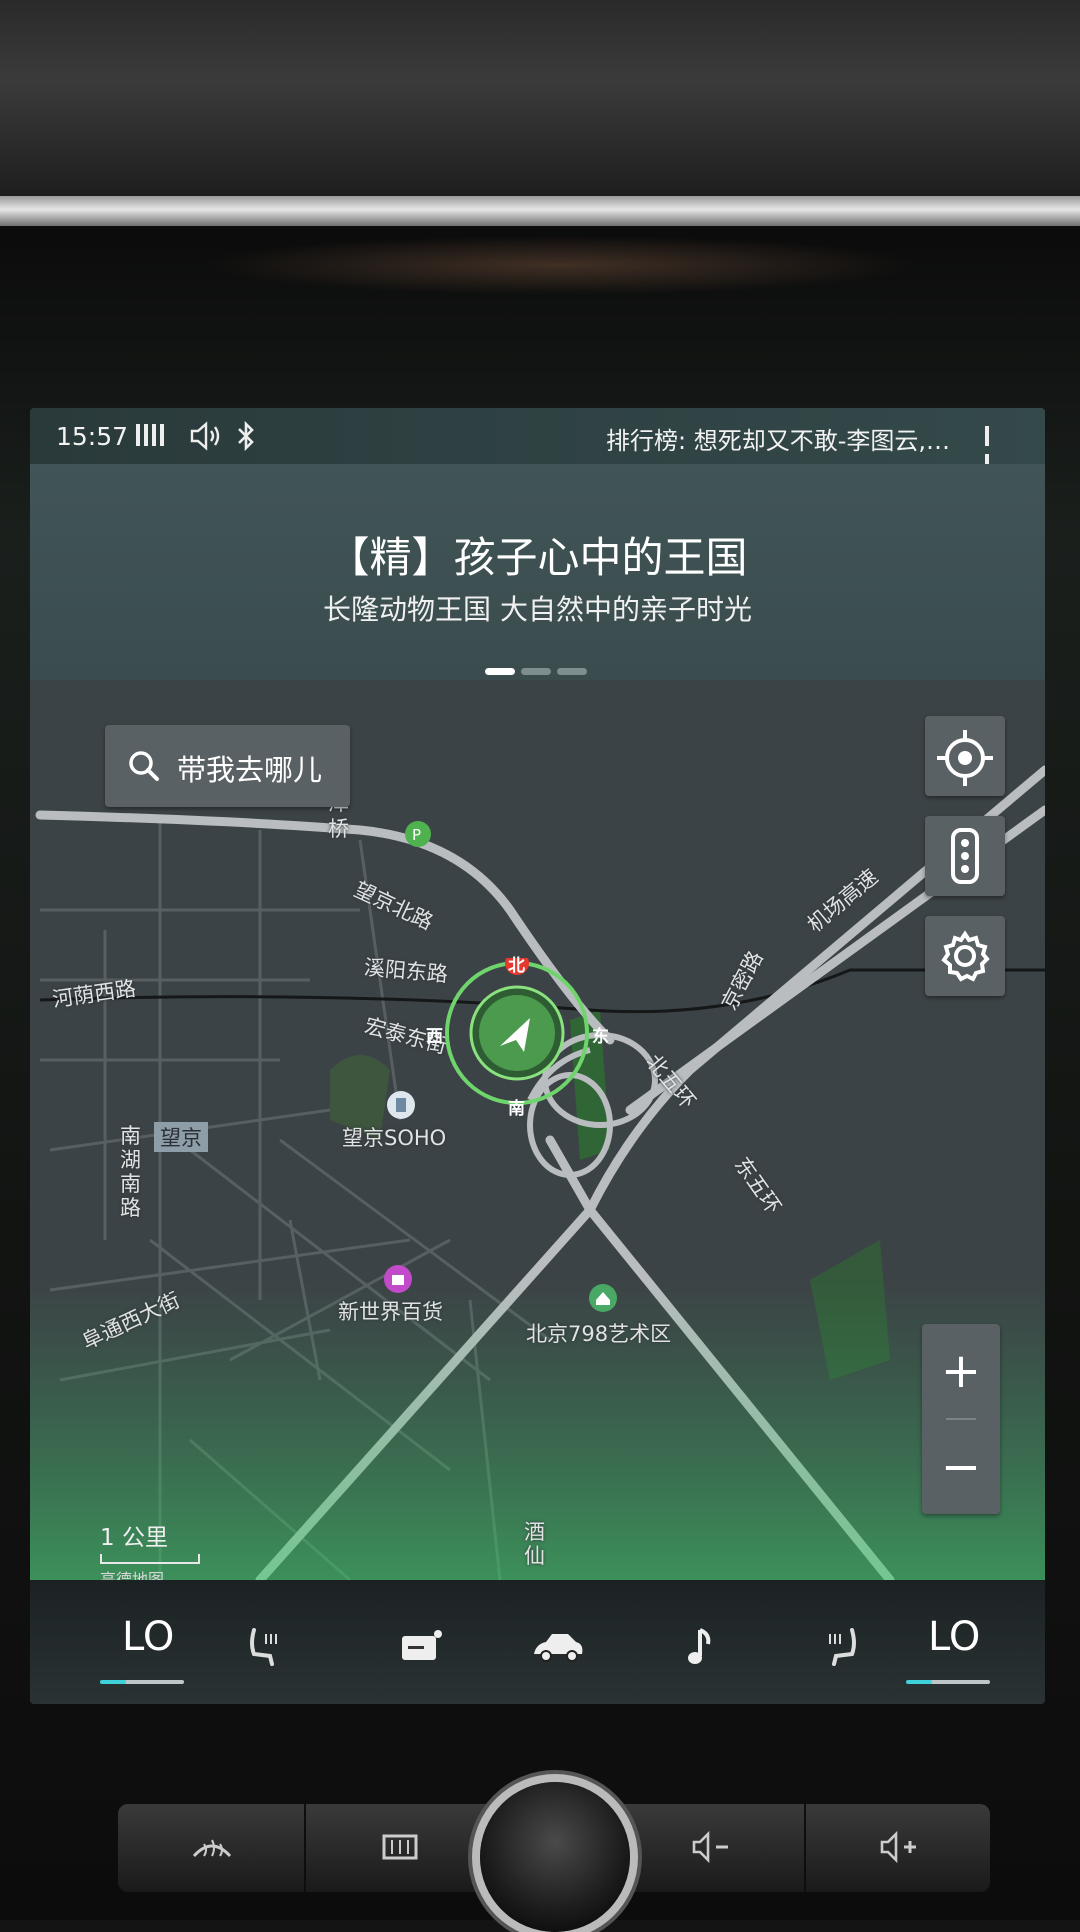 The height and width of the screenshot is (1932, 1080). What do you see at coordinates (398, 1279) in the screenshot?
I see `shopping-icon` at bounding box center [398, 1279].